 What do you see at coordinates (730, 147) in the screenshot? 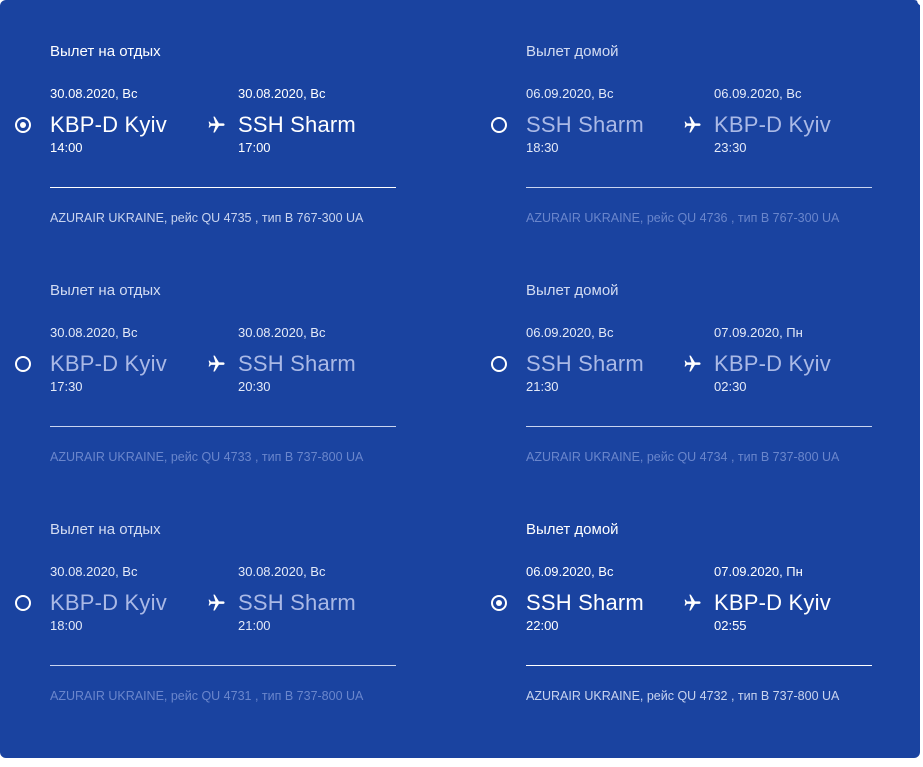
I see `arrival-time: 23:30` at bounding box center [730, 147].